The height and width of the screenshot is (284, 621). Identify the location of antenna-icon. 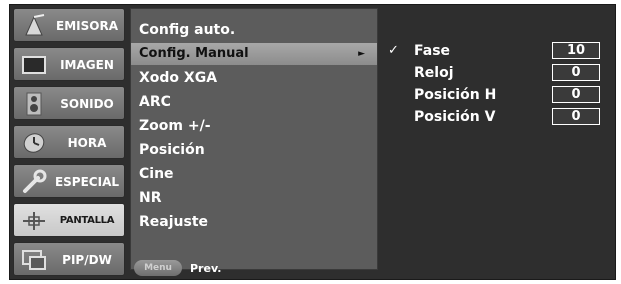
(34, 26).